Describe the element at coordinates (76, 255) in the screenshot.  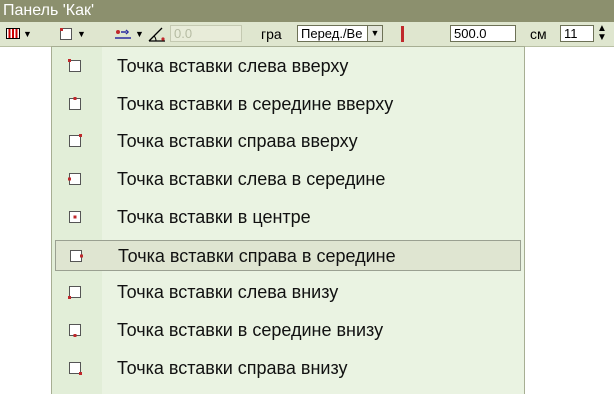
I see `insert-point-middle-right-icon` at that location.